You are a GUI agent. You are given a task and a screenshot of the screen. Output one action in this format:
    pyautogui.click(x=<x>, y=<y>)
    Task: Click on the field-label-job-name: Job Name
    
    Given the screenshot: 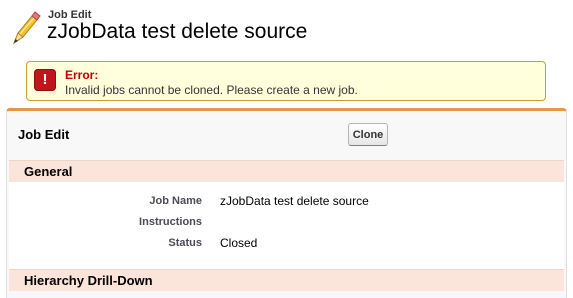 What is the action you would take?
    pyautogui.click(x=175, y=201)
    